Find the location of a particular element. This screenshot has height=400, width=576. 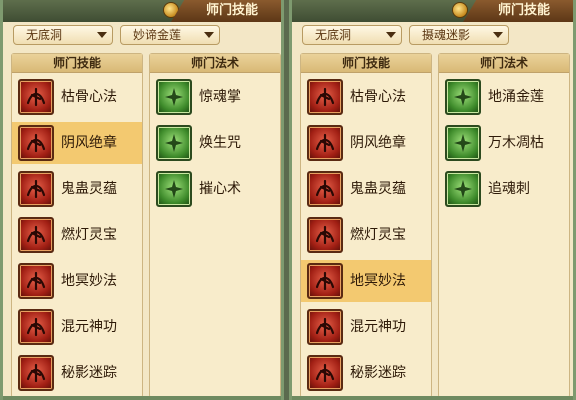

fighters-icon is located at coordinates (174, 189).